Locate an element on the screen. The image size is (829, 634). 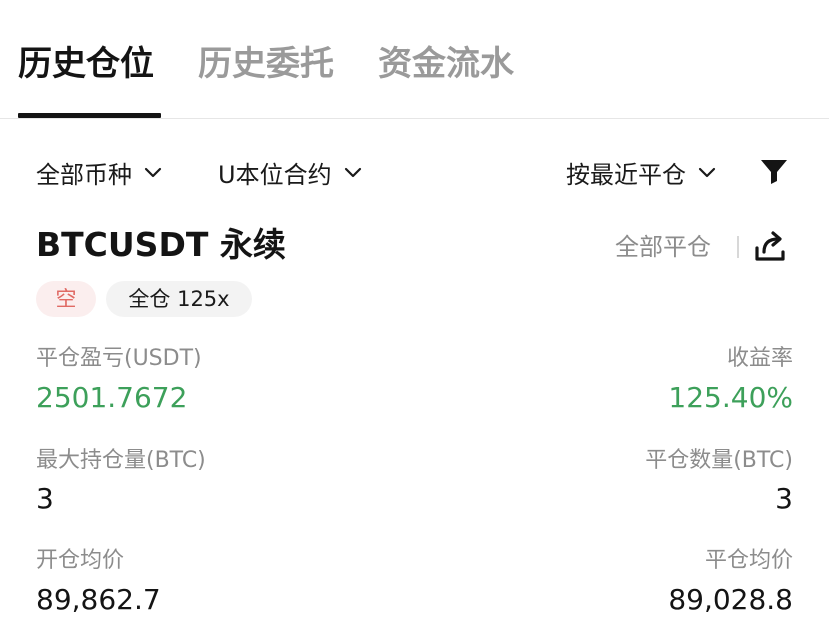
tab-fund-flow: 资金流水 is located at coordinates (446, 64).